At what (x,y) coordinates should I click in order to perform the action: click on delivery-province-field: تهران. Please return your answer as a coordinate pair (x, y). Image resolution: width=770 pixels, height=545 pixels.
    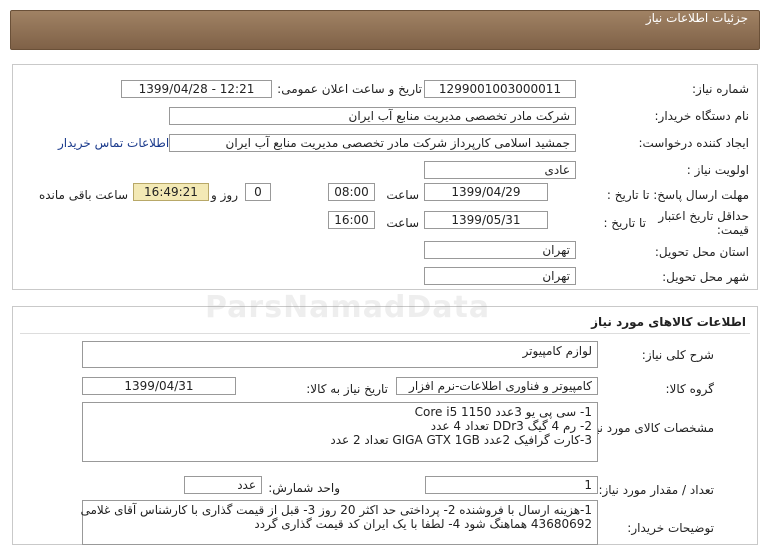
    Looking at the image, I should click on (500, 250).